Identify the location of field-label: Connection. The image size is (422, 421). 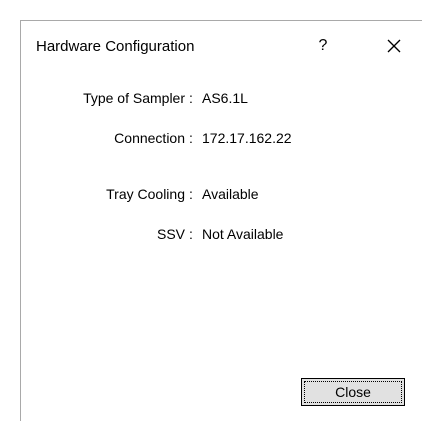
(149, 138).